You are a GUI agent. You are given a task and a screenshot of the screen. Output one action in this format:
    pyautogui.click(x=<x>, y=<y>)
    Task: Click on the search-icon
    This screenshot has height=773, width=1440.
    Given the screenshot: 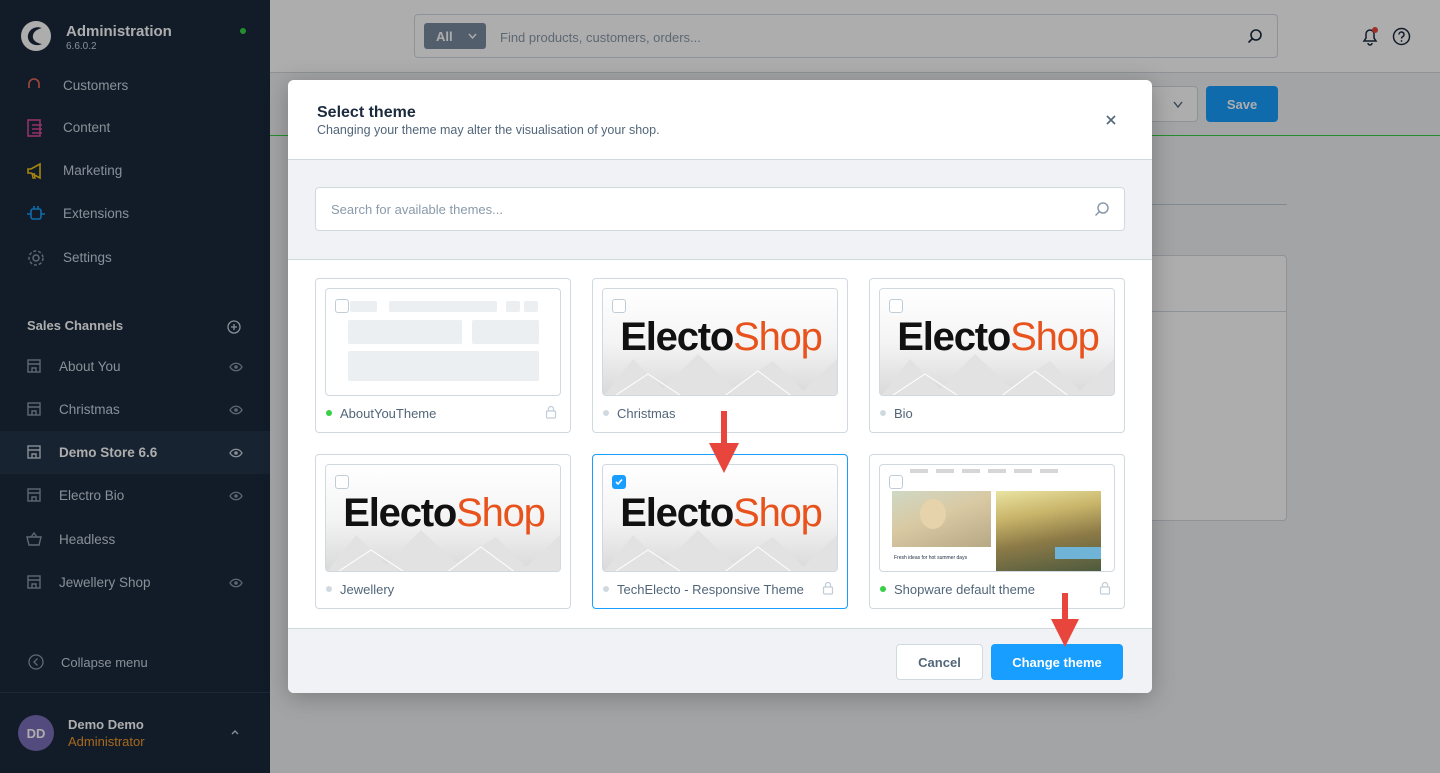 What is the action you would take?
    pyautogui.click(x=1102, y=209)
    